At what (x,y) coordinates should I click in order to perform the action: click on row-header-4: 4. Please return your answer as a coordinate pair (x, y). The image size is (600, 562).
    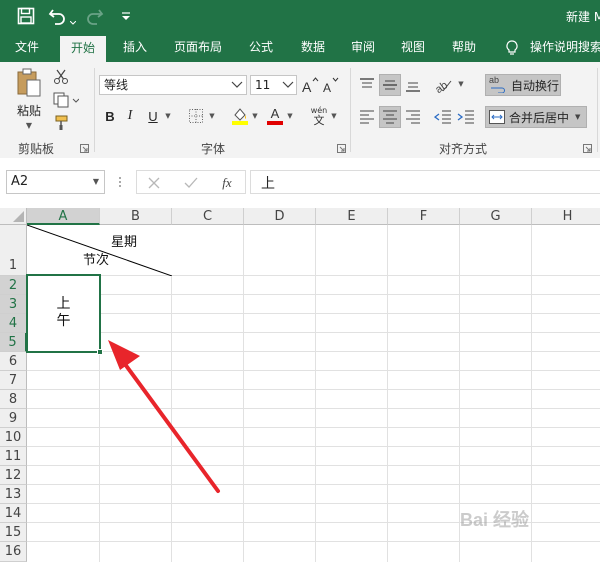
    Looking at the image, I should click on (13, 323).